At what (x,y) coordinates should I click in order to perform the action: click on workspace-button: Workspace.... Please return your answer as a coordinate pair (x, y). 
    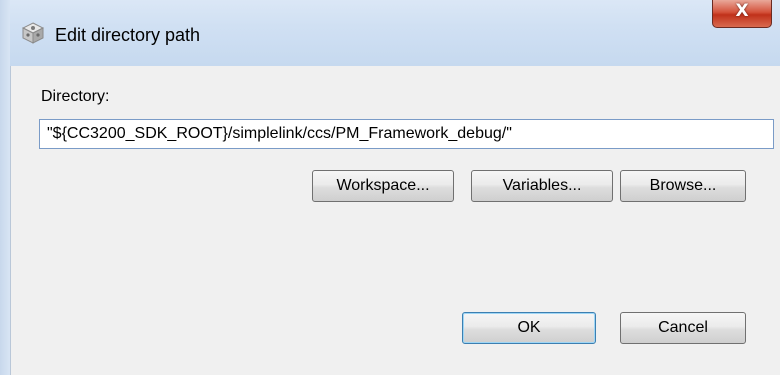
    Looking at the image, I should click on (383, 186).